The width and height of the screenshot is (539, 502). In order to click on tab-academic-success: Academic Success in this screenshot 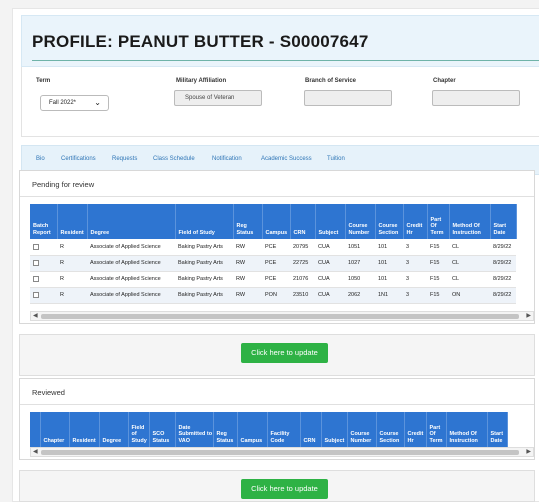, I will do `click(286, 159)`.